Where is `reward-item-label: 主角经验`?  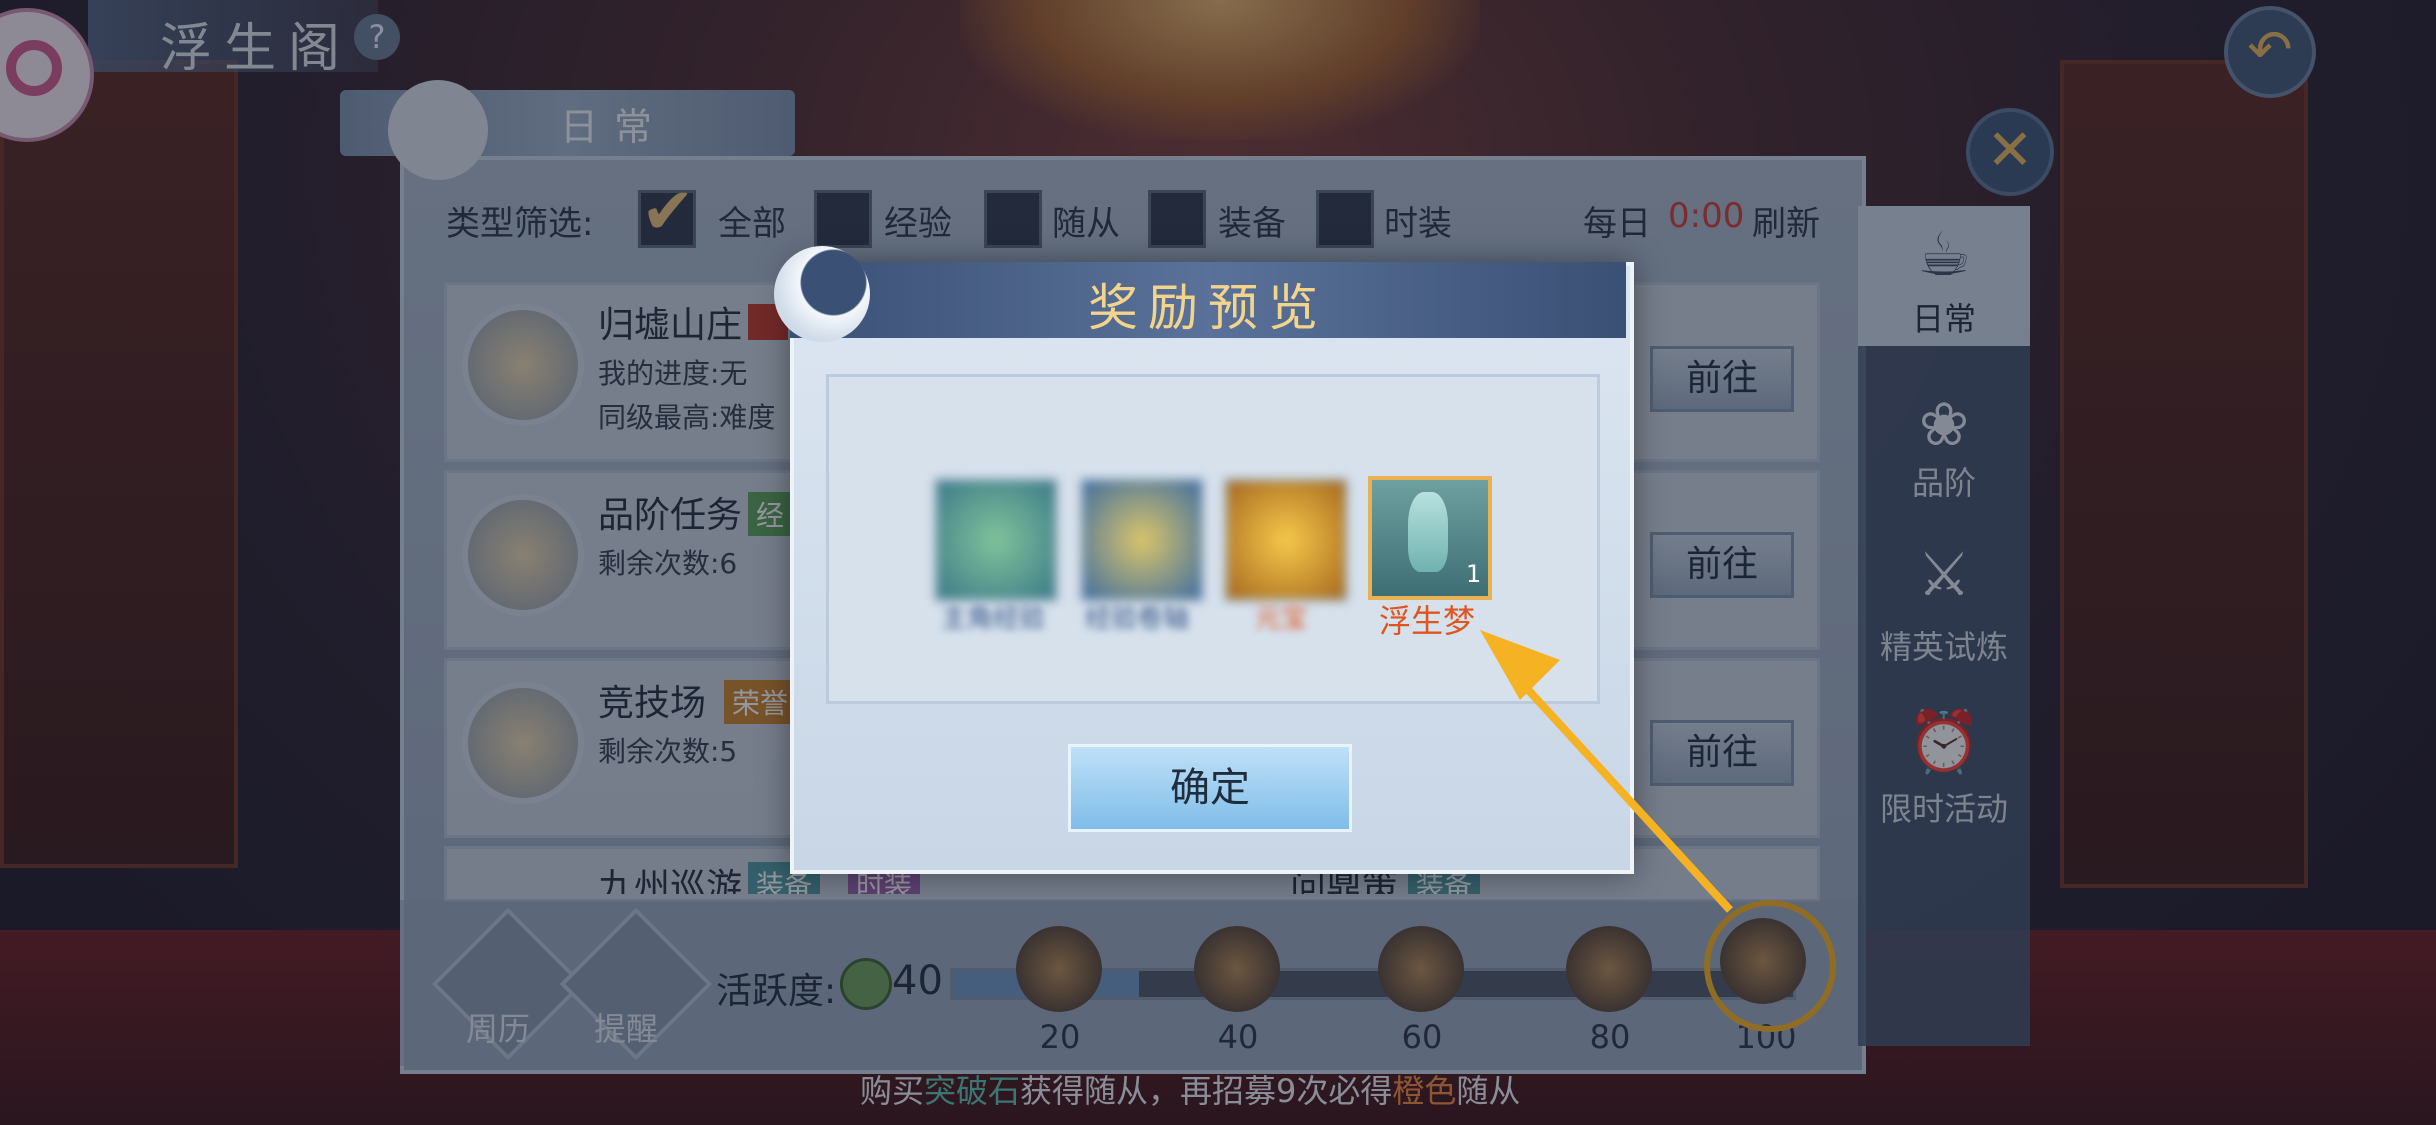
reward-item-label: 主角经验 is located at coordinates (992, 619).